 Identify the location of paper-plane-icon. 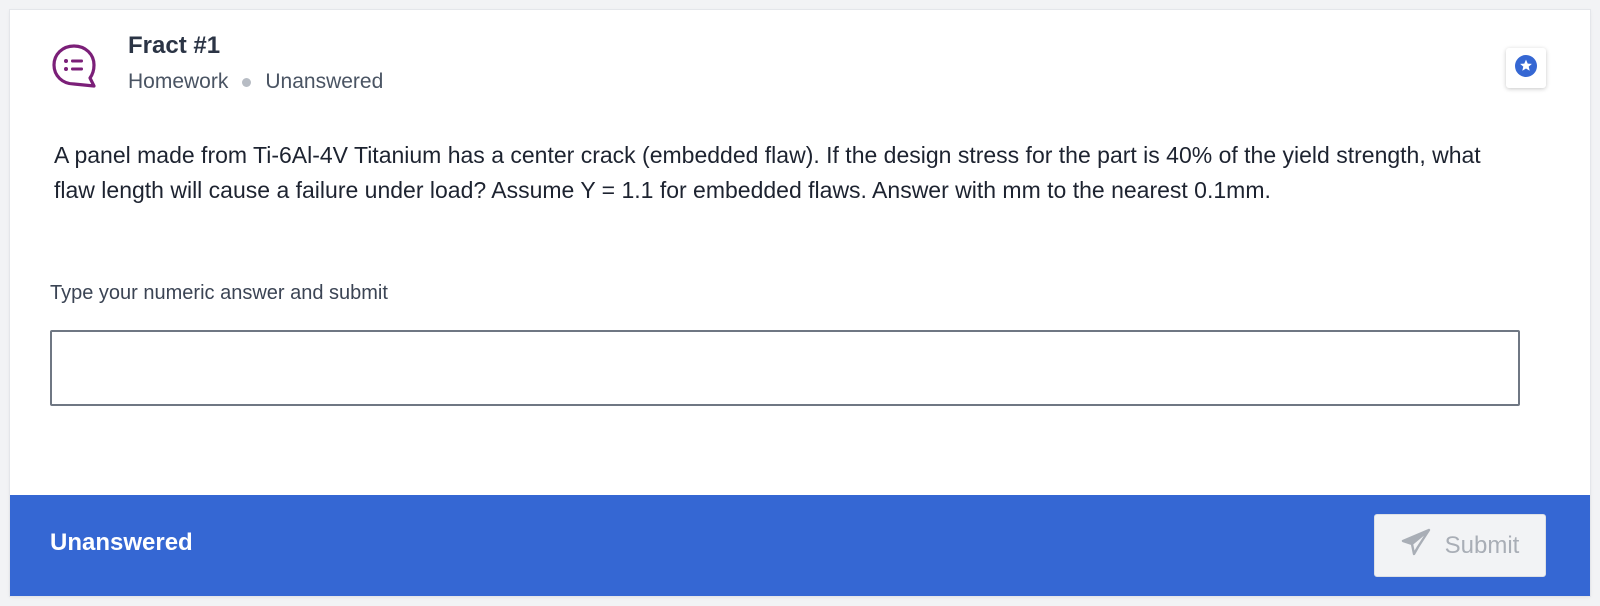
(1423, 545).